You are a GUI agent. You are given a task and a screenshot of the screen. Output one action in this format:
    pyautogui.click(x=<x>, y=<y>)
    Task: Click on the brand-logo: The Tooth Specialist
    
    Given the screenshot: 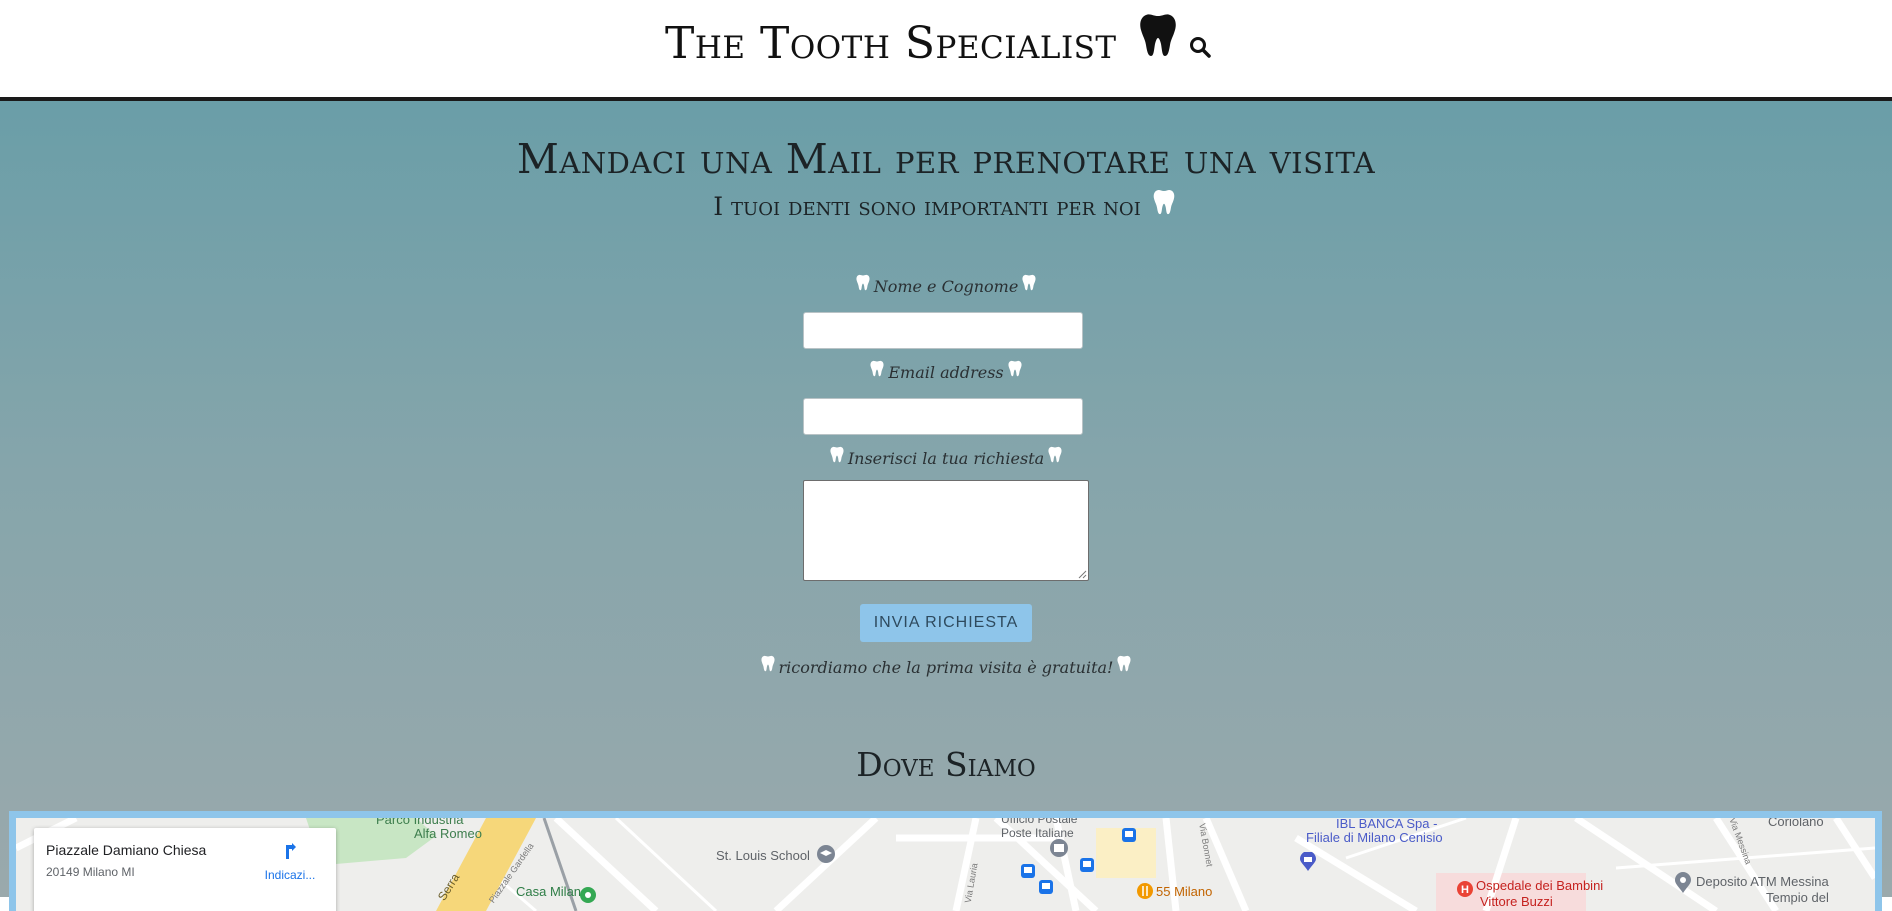 What is the action you would take?
    pyautogui.click(x=921, y=45)
    